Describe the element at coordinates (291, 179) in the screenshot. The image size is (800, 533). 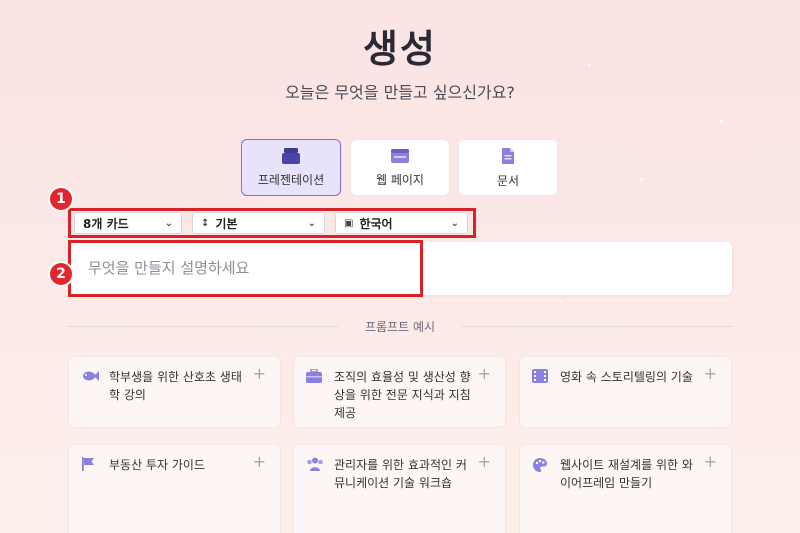
I see `type-card-label: 프레젠테이션` at that location.